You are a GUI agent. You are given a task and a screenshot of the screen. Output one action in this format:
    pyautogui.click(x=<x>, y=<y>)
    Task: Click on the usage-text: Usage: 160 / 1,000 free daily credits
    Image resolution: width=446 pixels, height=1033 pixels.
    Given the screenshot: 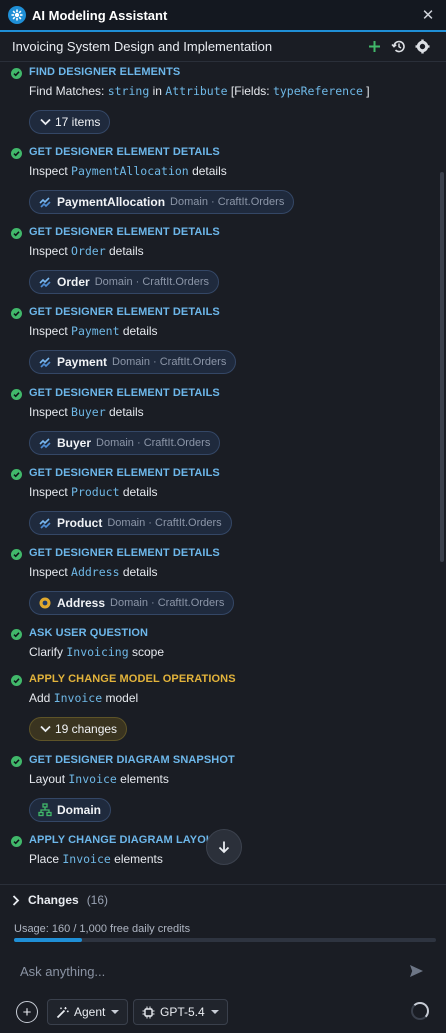 What is the action you would take?
    pyautogui.click(x=102, y=929)
    